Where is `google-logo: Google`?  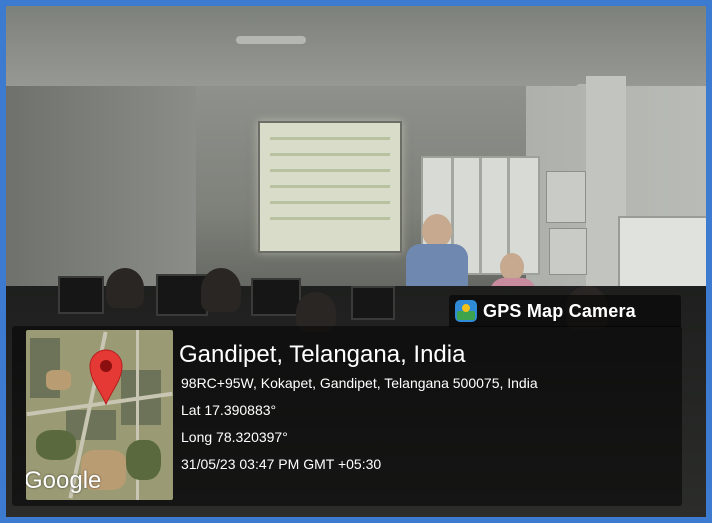 google-logo: Google is located at coordinates (64, 480).